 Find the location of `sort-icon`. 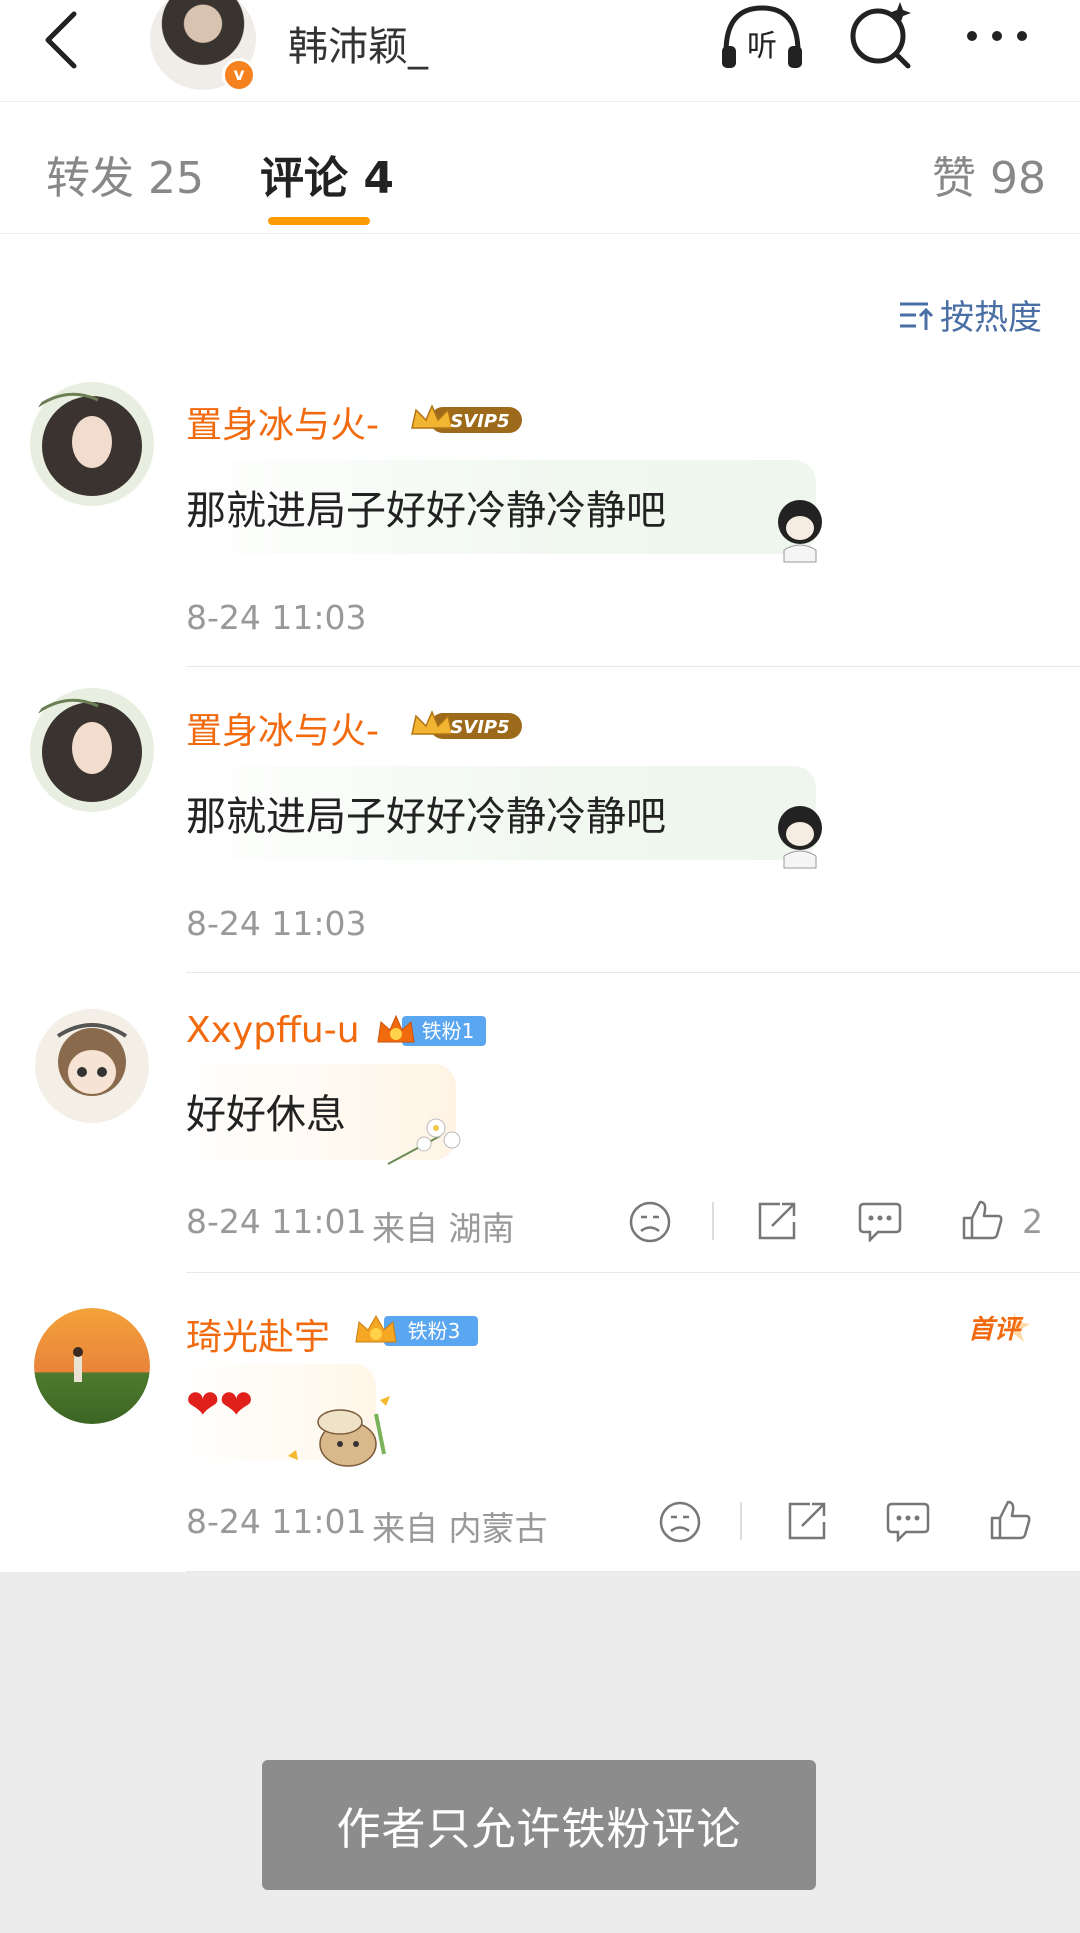

sort-icon is located at coordinates (917, 316).